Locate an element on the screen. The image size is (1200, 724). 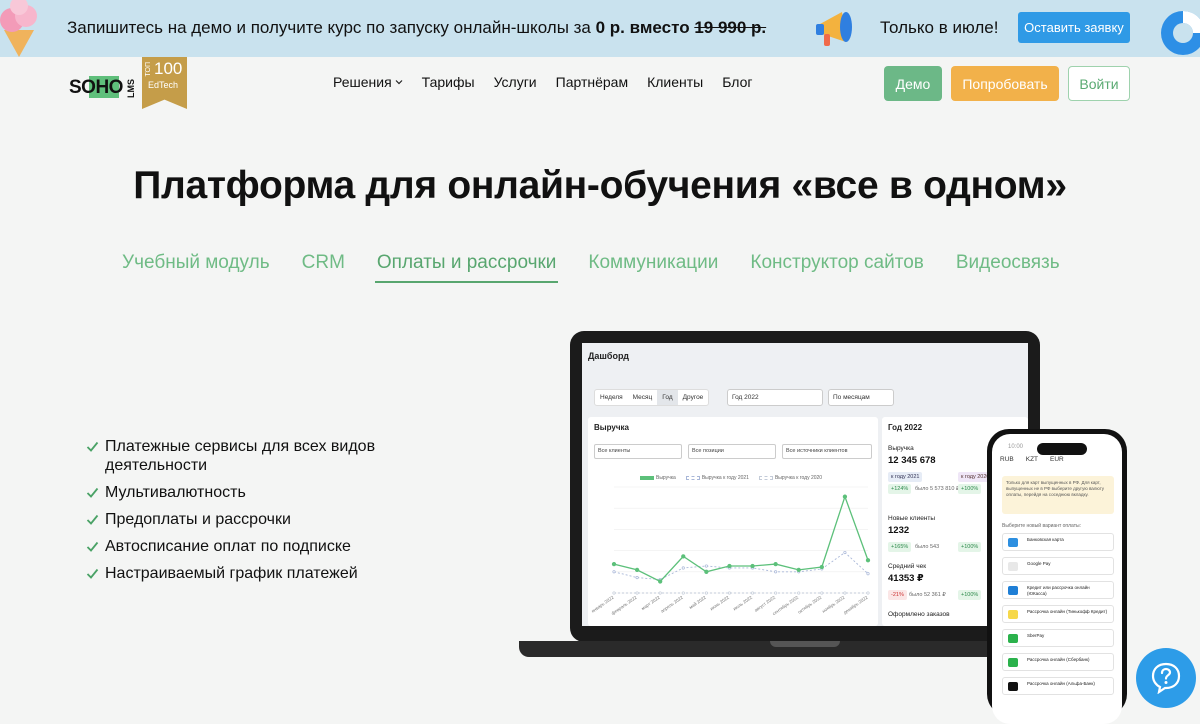
tab-learning: Учебный модуль is located at coordinates (196, 263).